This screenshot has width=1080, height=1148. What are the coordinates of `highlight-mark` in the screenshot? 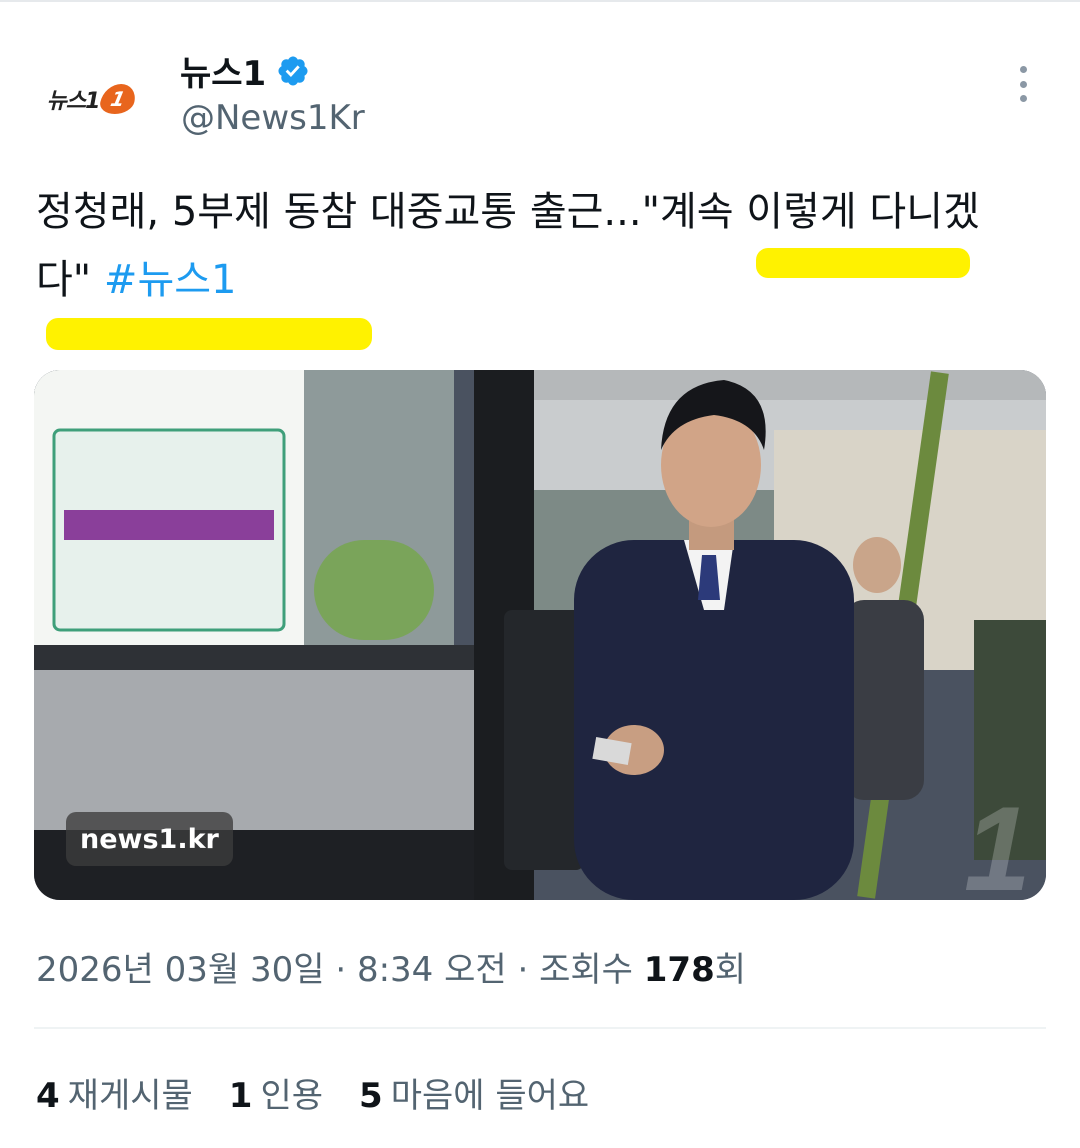 It's located at (209, 334).